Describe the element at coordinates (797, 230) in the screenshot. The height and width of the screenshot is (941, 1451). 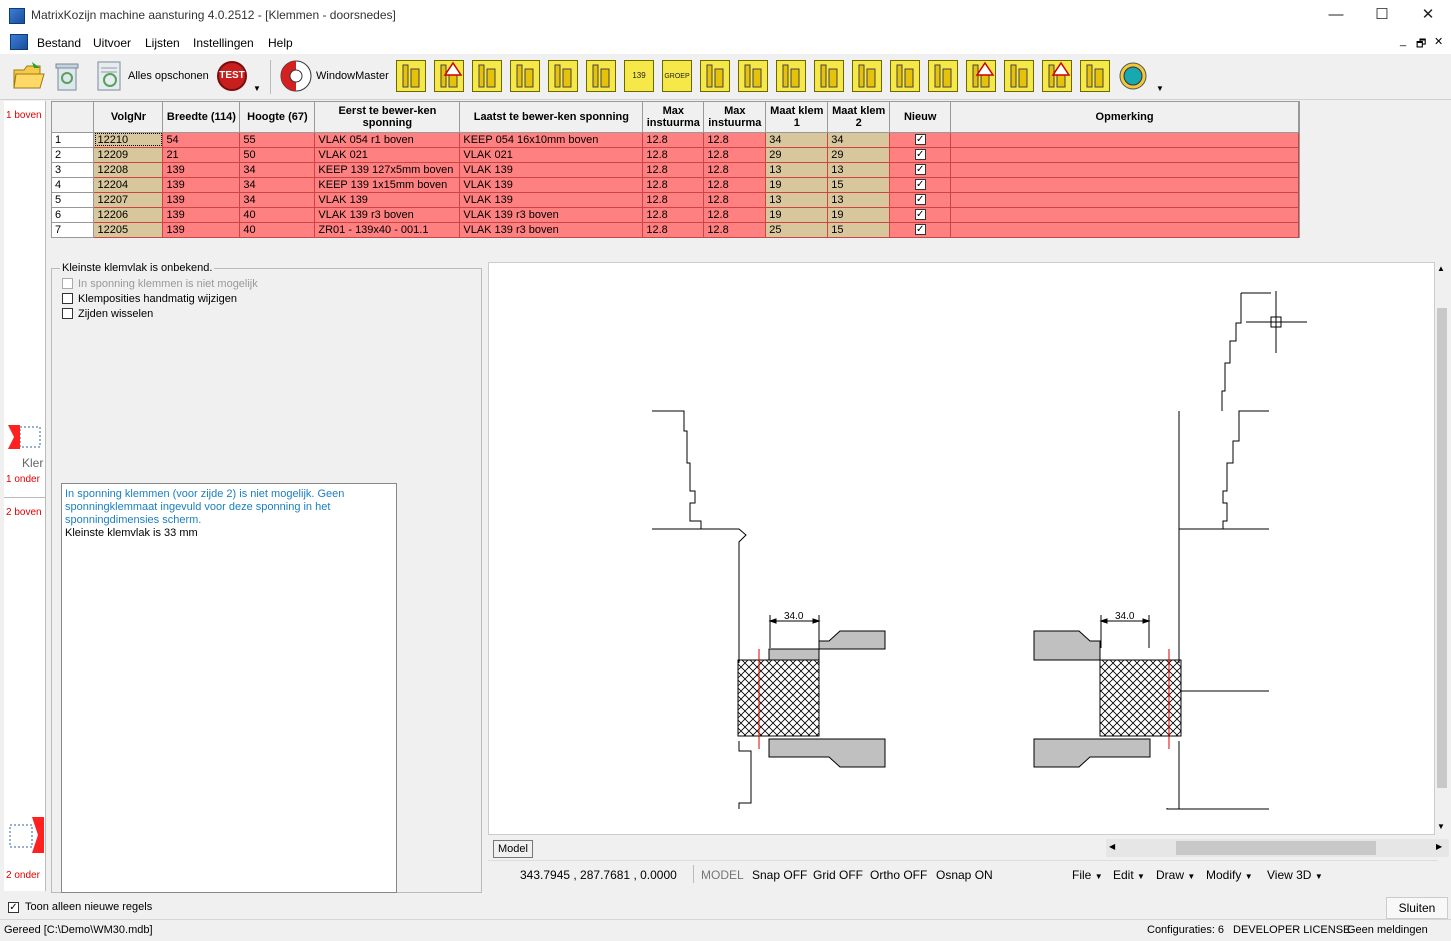
I see `cell-klem: 25` at that location.